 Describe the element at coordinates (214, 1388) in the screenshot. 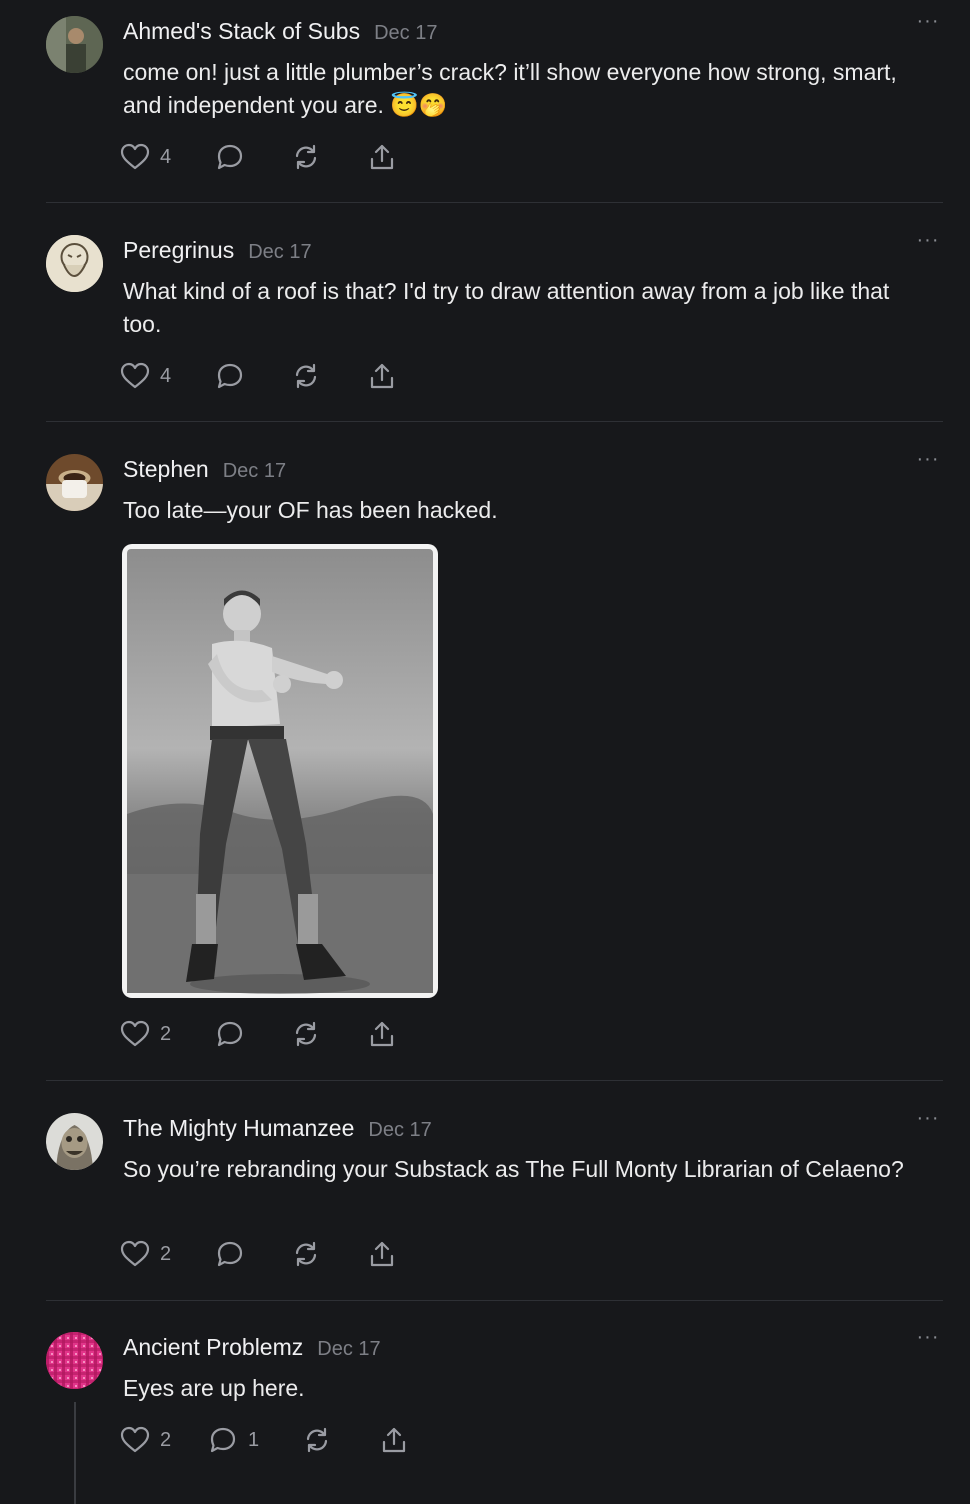

I see `comment-text: Eyes are up here.` at that location.